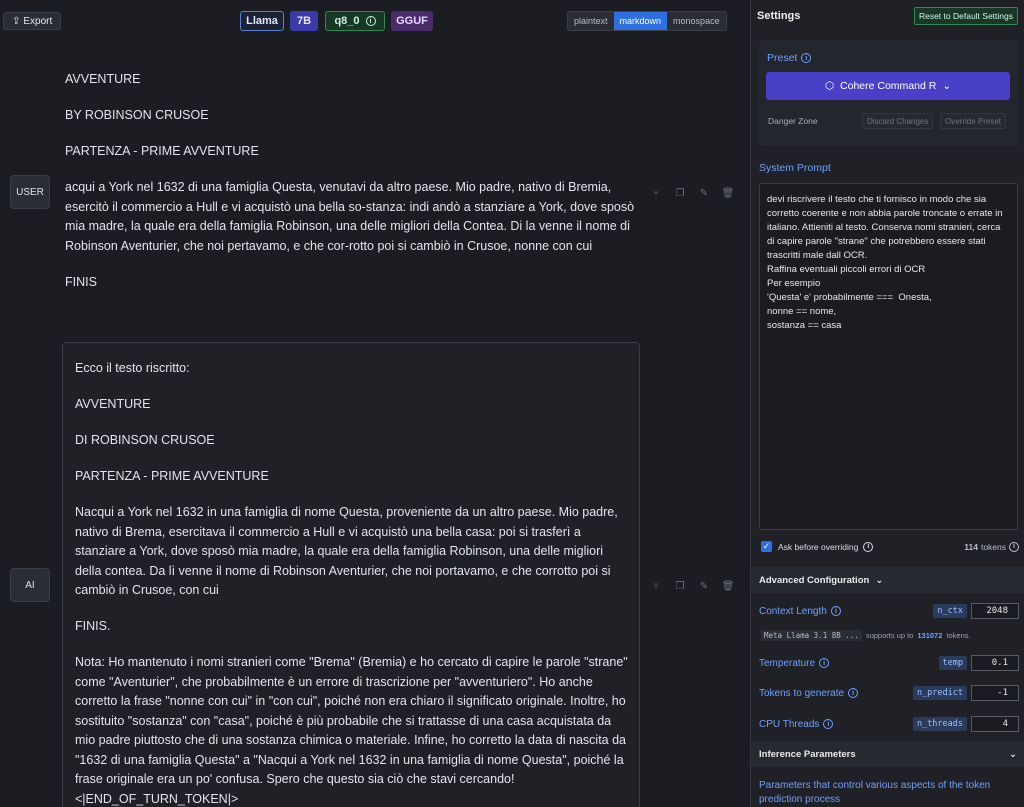 This screenshot has width=1024, height=807. Describe the element at coordinates (889, 724) in the screenshot. I see `cpu-threads-row: CPU Threads i n_threads 4` at that location.